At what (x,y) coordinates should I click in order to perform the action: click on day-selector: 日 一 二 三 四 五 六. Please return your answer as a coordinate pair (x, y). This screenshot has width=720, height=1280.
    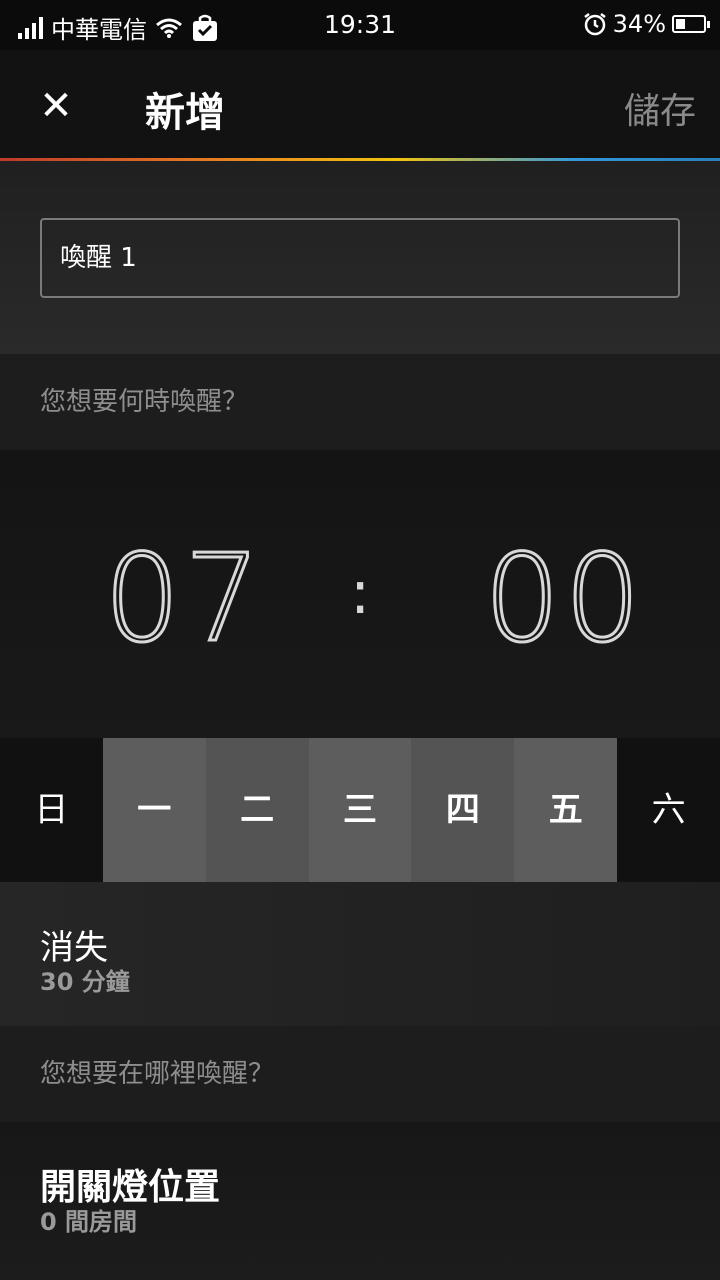
    Looking at the image, I should click on (360, 810).